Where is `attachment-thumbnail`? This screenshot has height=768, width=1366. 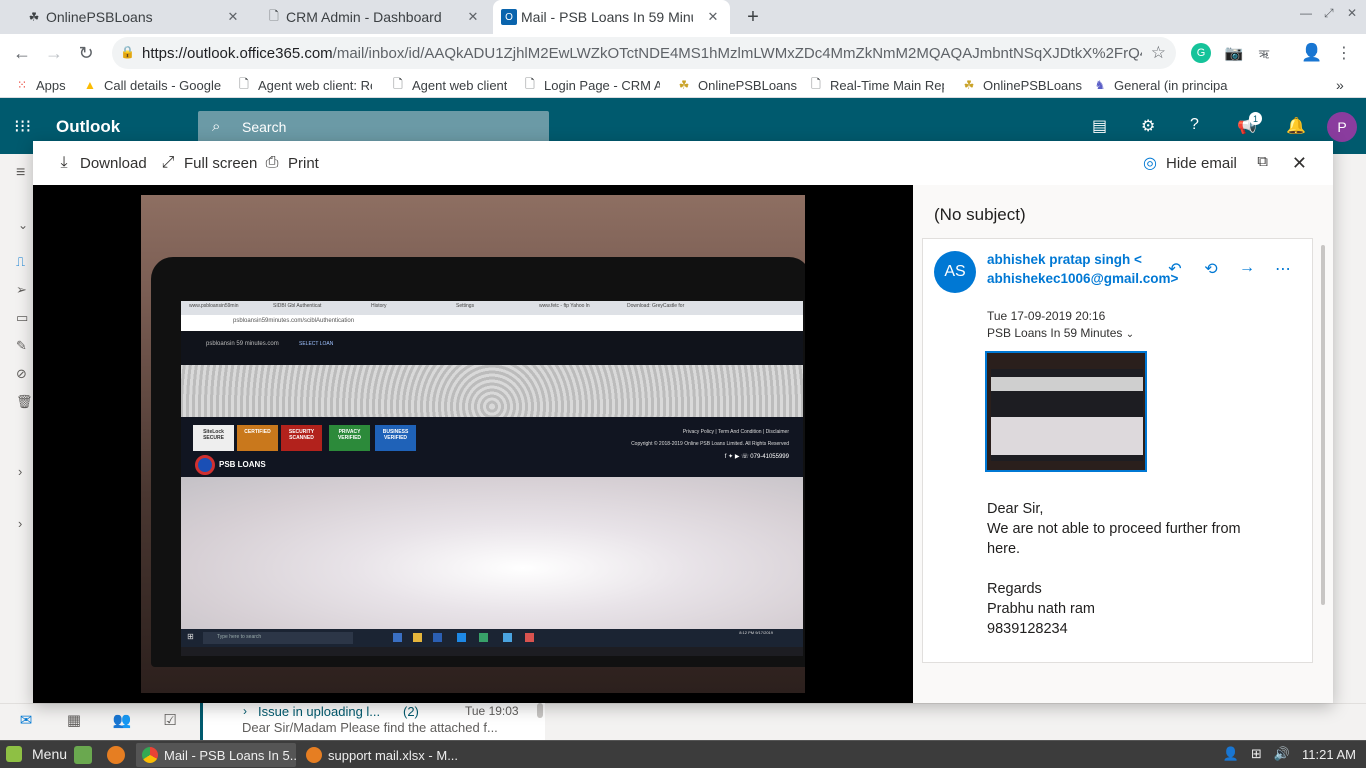
attachment-thumbnail is located at coordinates (1066, 411).